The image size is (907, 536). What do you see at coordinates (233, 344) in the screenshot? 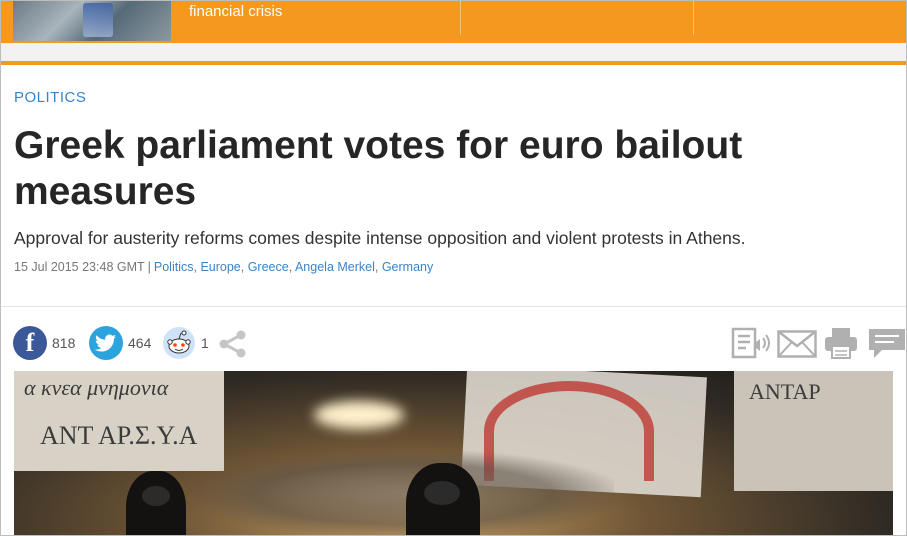
I see `share-icon` at bounding box center [233, 344].